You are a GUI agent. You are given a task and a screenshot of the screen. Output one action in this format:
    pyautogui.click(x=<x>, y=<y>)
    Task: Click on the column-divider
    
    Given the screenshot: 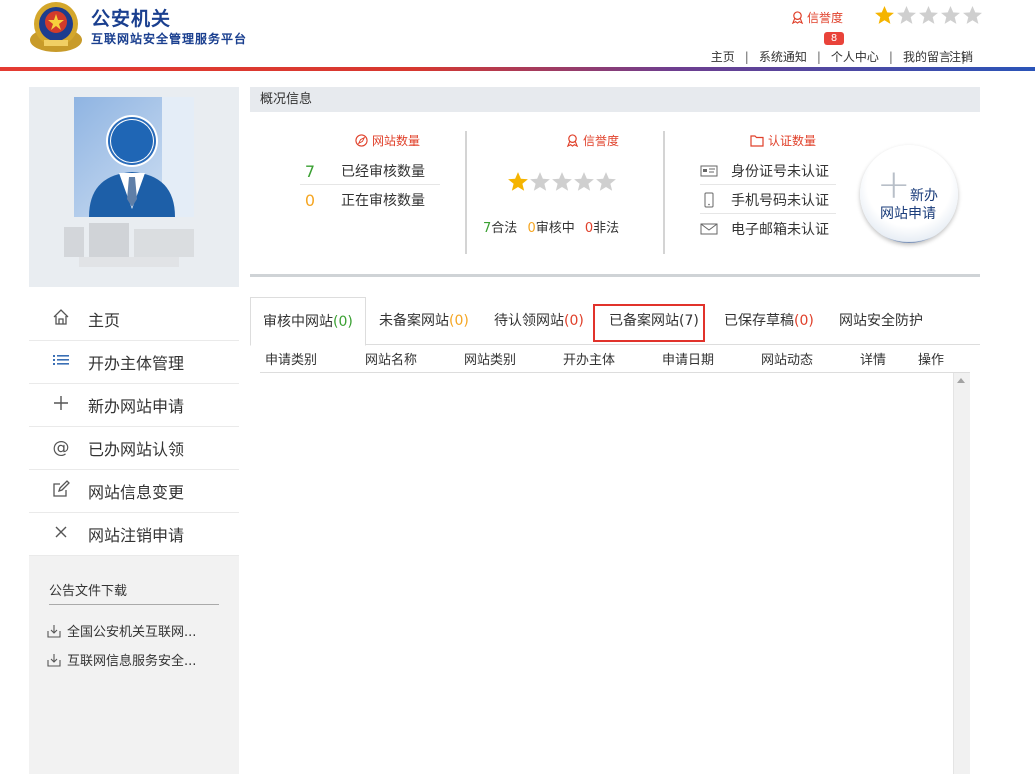 What is the action you would take?
    pyautogui.click(x=664, y=192)
    